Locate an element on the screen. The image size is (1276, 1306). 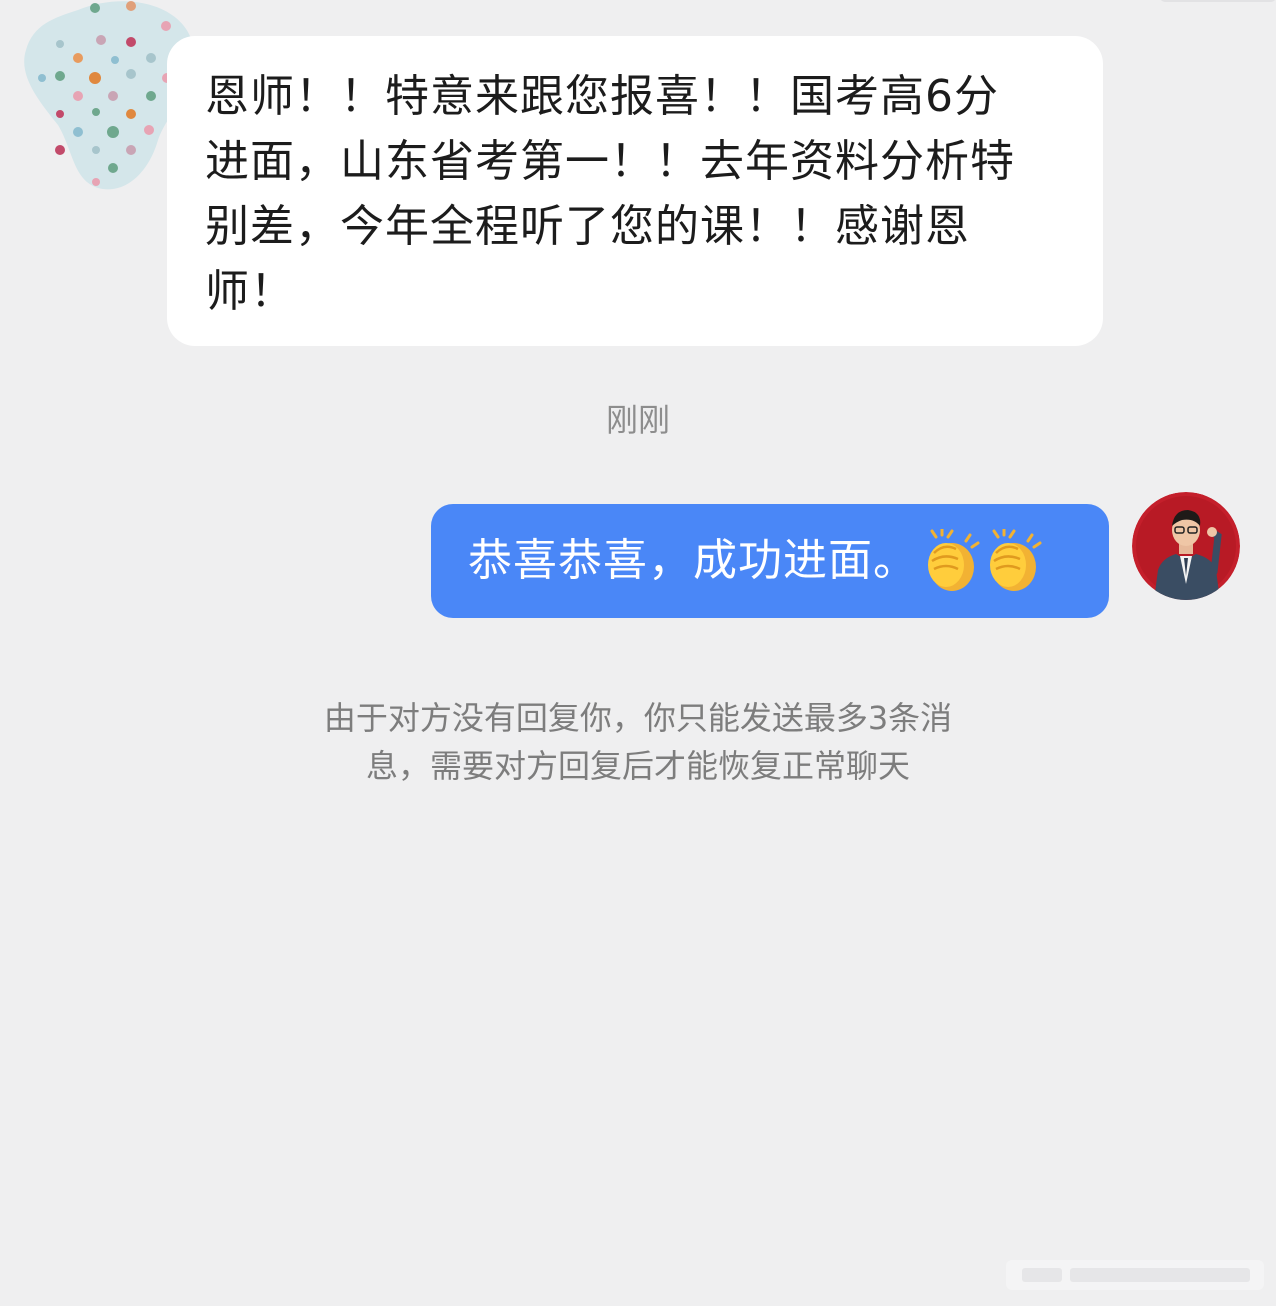
message-timestamp: 刚刚 is located at coordinates (637, 420).